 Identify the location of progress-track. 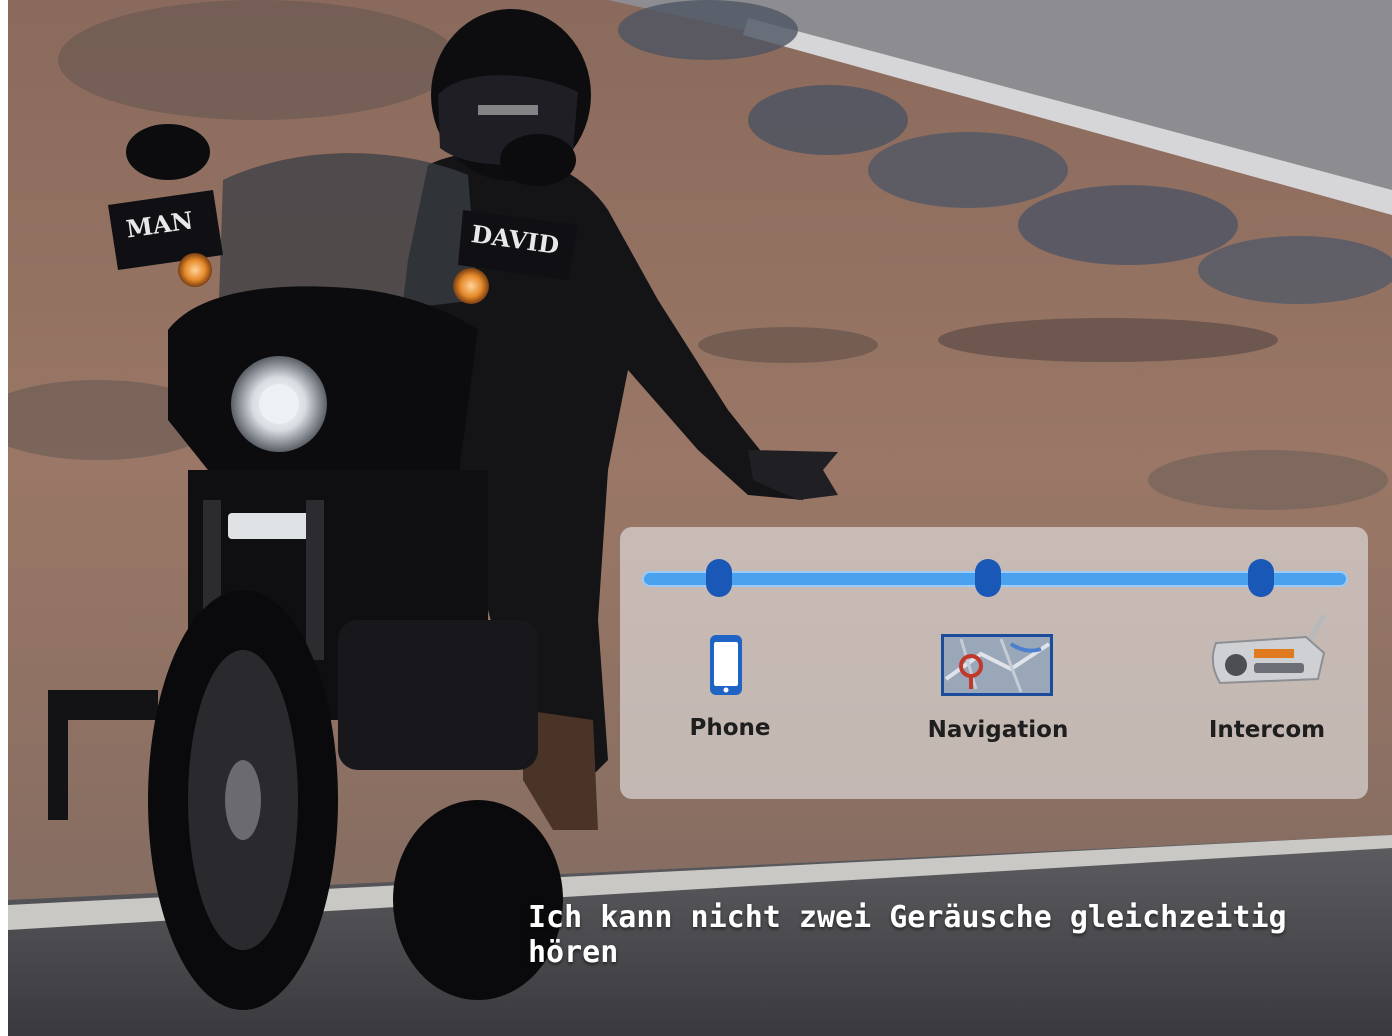
(995, 578).